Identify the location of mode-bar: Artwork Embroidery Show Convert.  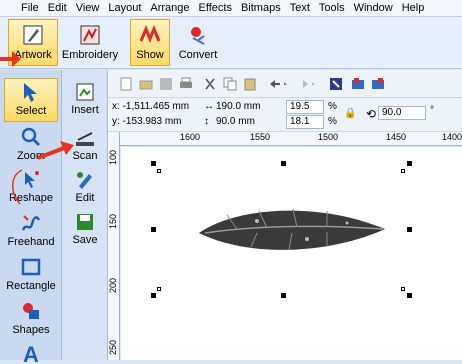
(231, 43).